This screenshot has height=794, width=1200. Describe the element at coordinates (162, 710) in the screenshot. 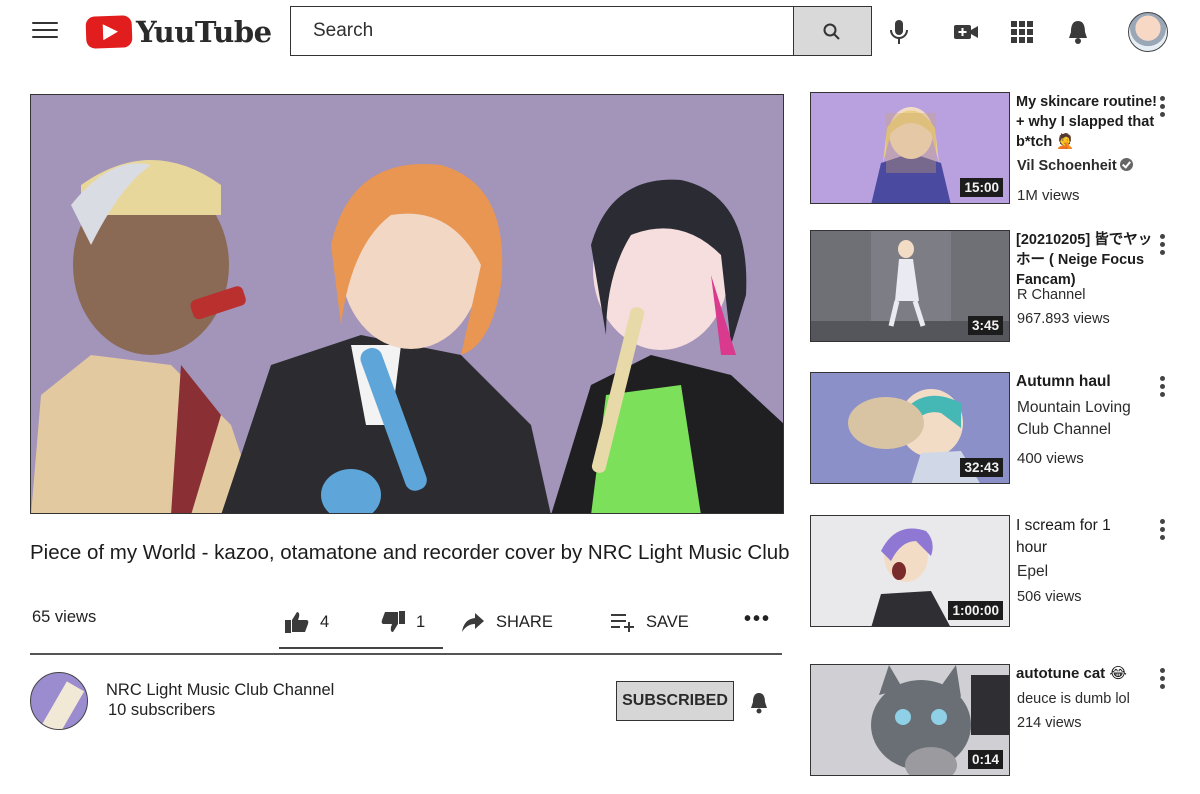

I see `subscriber-count: 10 subscribers` at that location.